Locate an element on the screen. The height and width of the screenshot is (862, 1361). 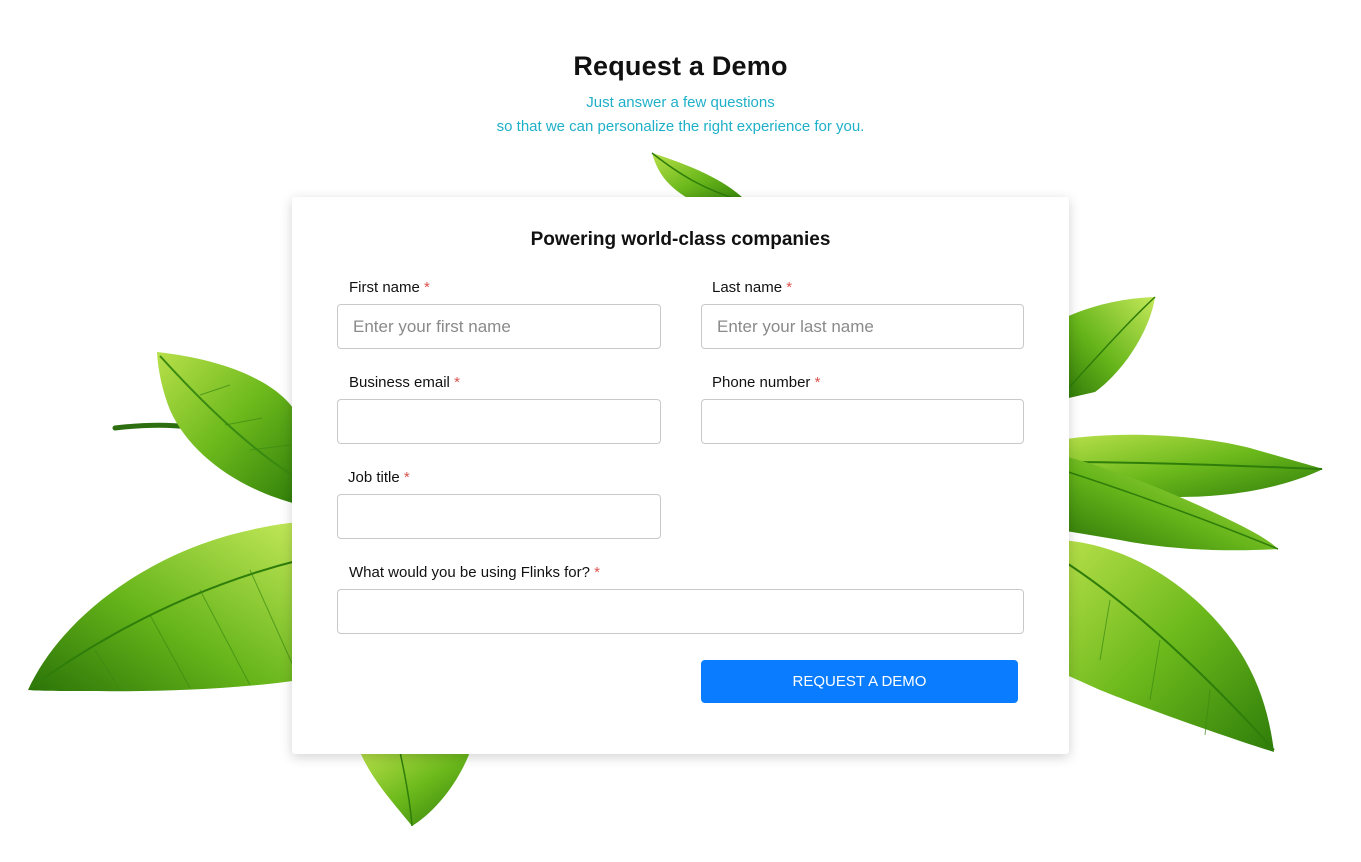
usage-input is located at coordinates (680, 611).